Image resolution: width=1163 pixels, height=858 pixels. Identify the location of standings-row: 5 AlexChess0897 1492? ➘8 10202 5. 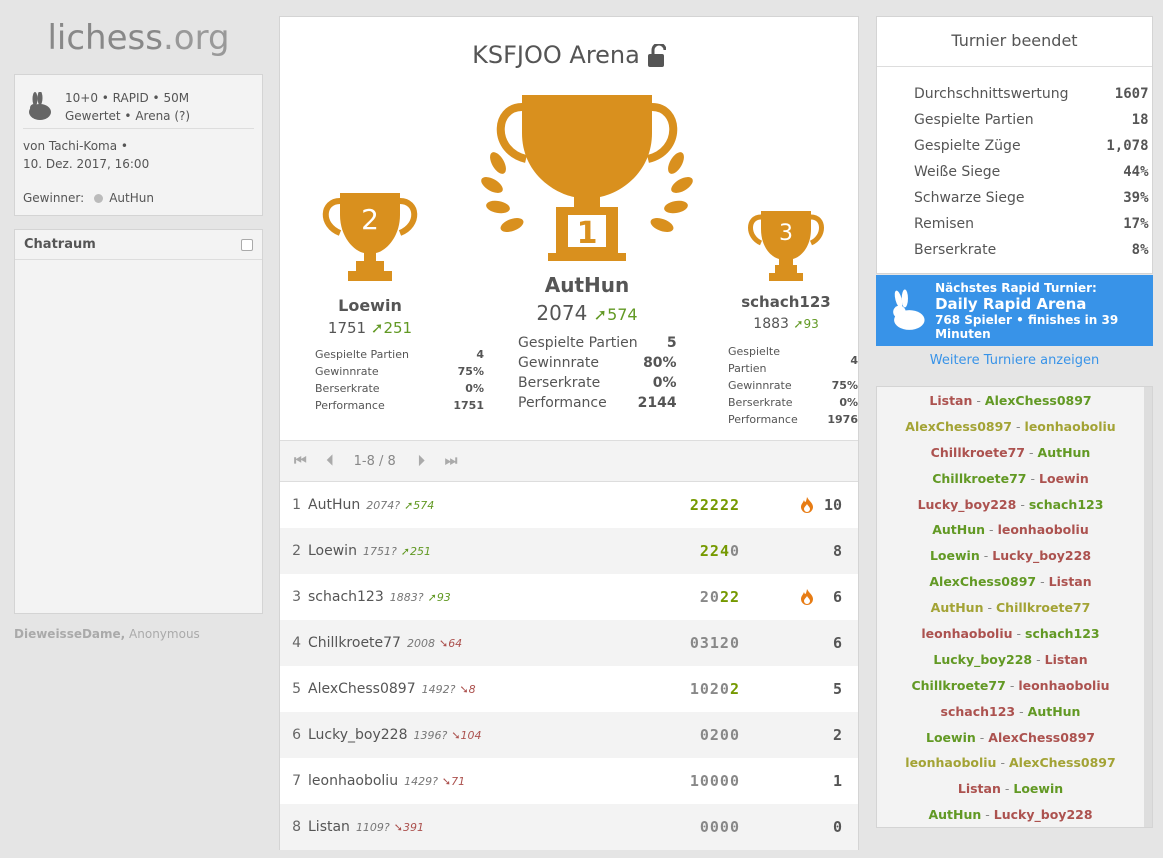
(569, 689).